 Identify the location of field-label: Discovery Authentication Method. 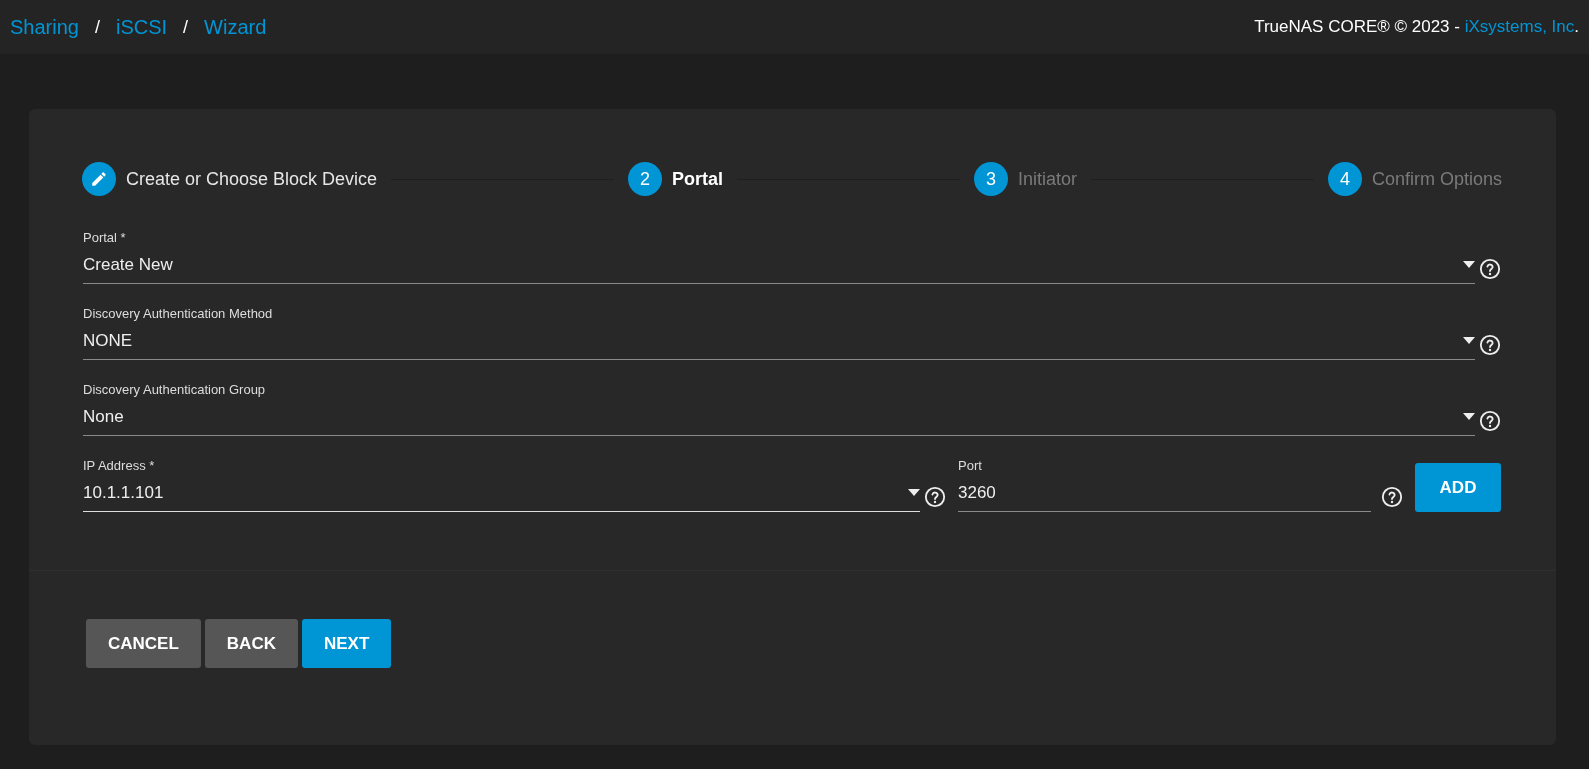
(178, 314).